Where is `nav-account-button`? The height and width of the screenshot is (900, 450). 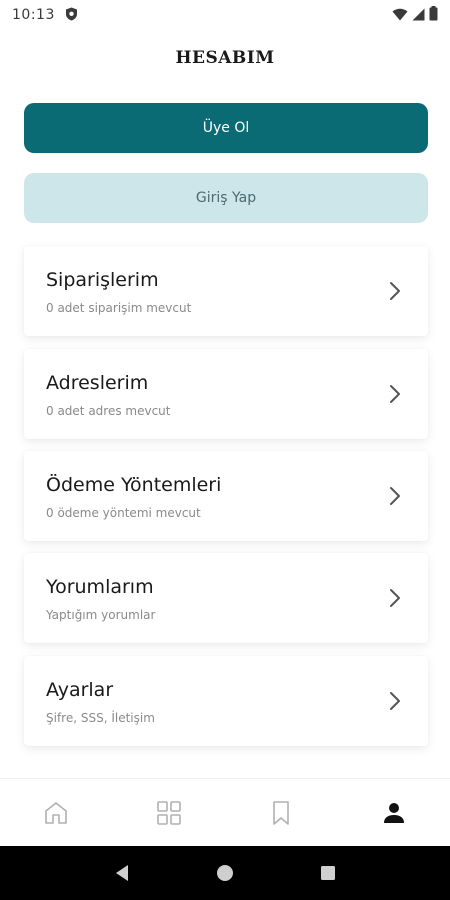
nav-account-button is located at coordinates (394, 813).